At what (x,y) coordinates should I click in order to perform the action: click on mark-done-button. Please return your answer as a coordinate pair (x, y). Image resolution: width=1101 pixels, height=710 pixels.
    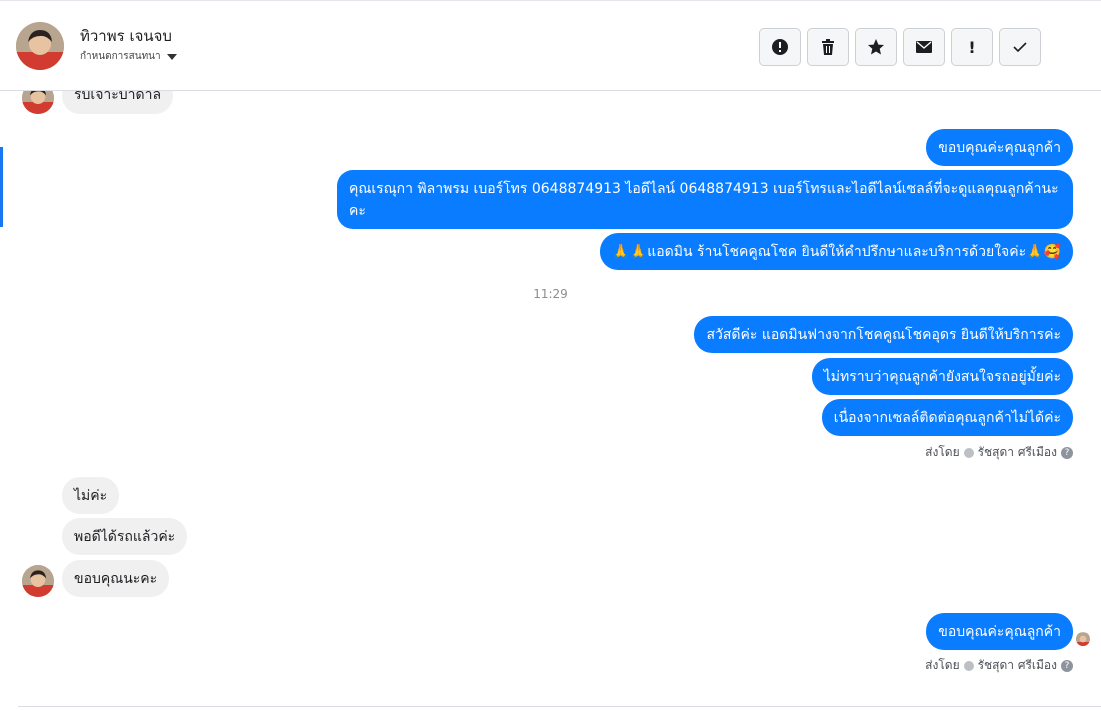
    Looking at the image, I should click on (1020, 47).